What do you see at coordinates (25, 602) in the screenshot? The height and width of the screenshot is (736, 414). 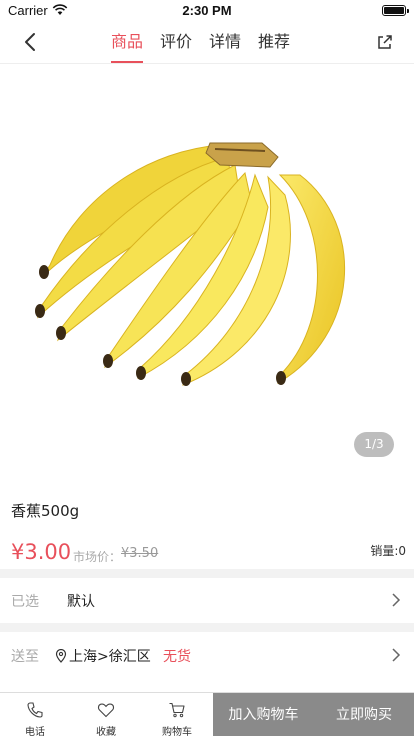 I see `selected-label: 已选` at bounding box center [25, 602].